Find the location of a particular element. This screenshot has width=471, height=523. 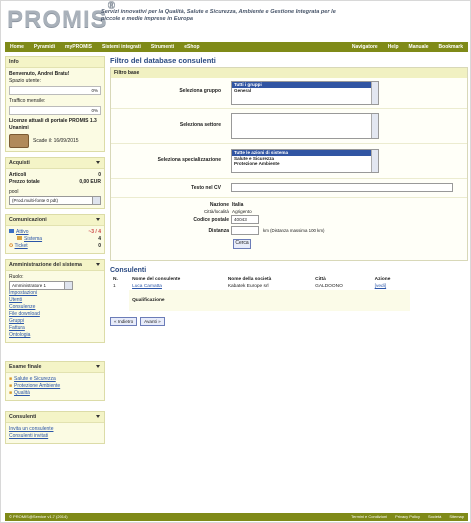

space-label: Spazio utente: is located at coordinates (25, 81).